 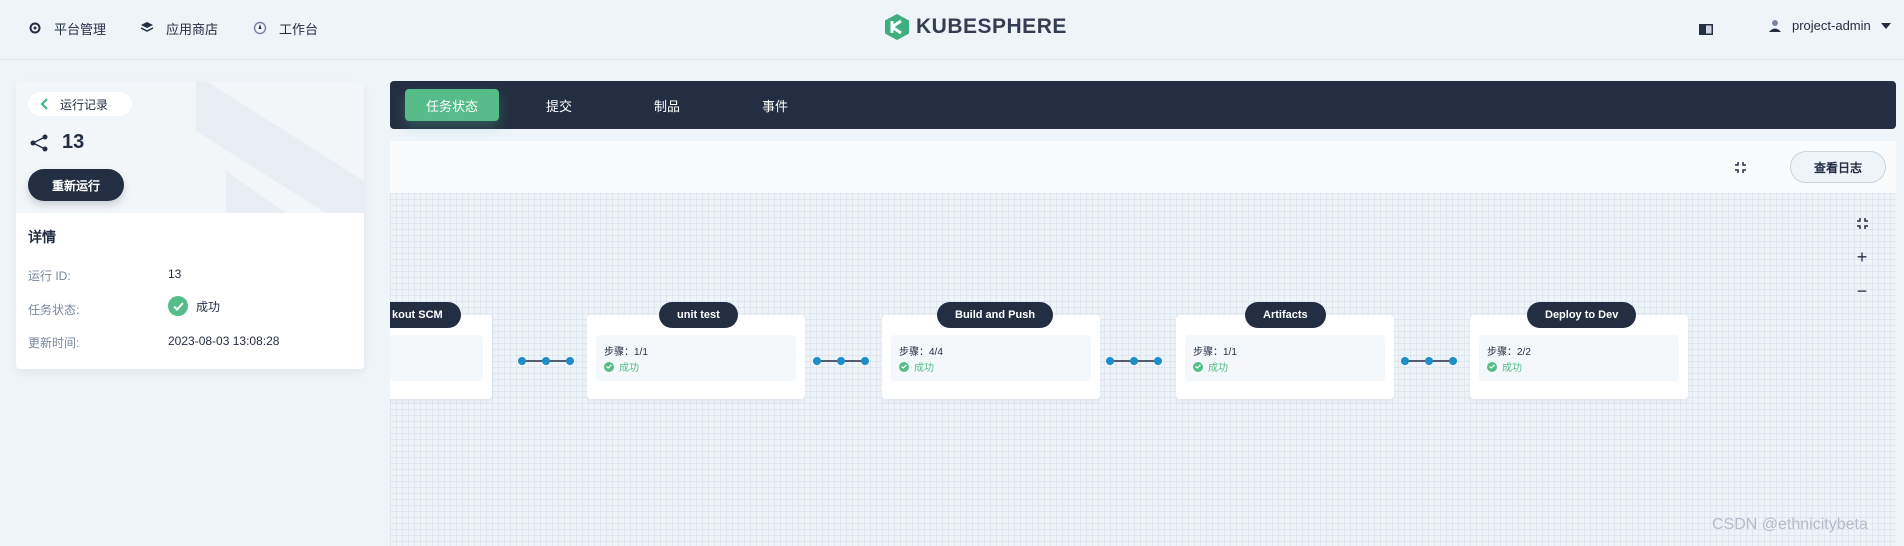 What do you see at coordinates (1775, 26) in the screenshot?
I see `user-icon` at bounding box center [1775, 26].